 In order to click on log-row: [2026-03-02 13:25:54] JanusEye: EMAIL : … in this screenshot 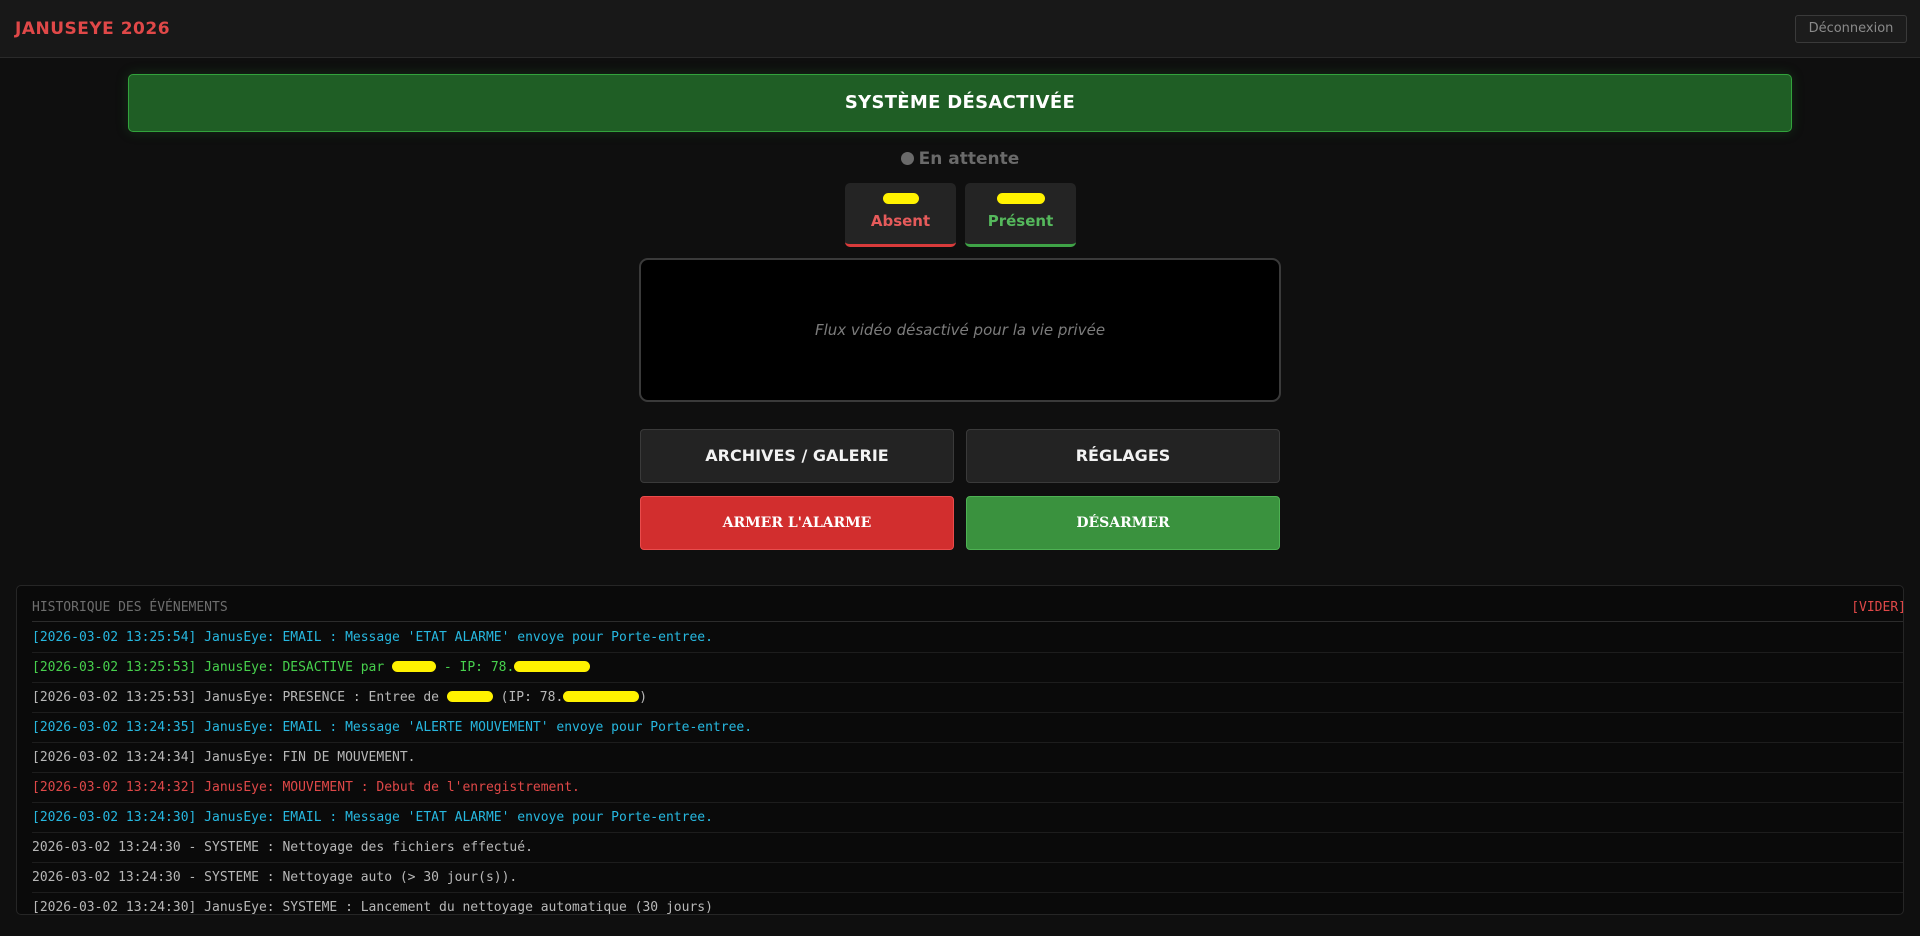, I will do `click(967, 638)`.